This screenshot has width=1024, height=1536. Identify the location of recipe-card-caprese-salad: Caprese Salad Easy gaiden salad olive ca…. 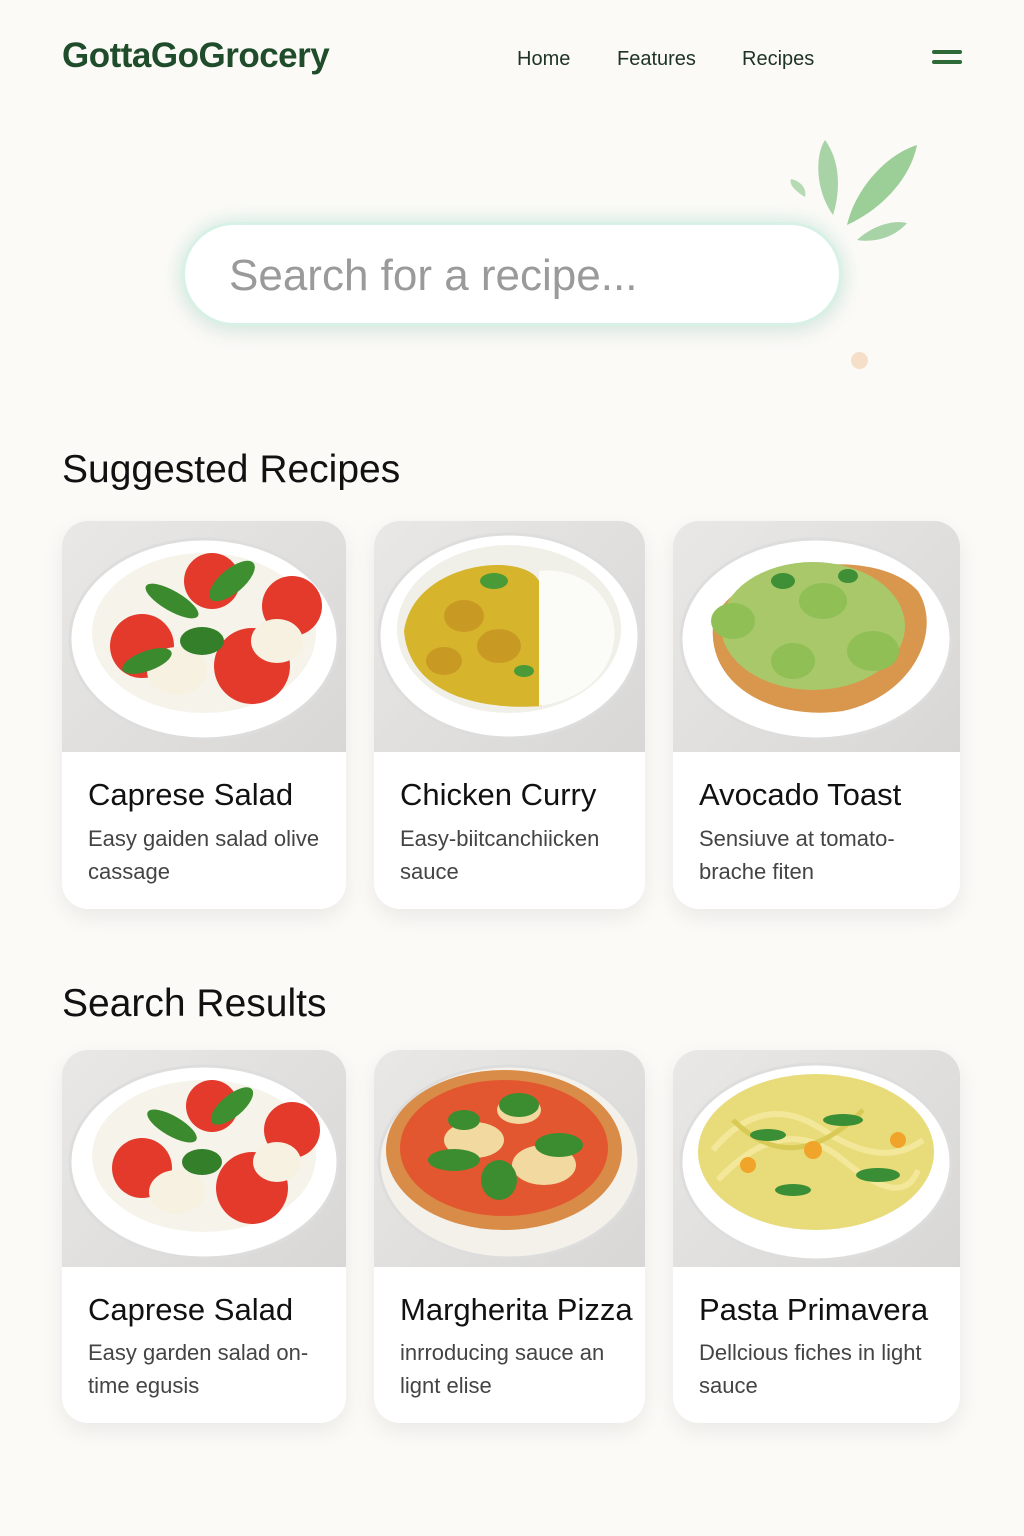
(204, 715).